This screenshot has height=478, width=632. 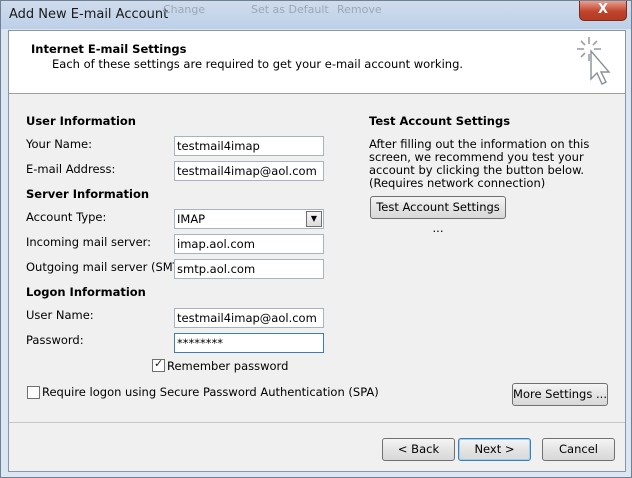 What do you see at coordinates (249, 269) in the screenshot?
I see `outgoing-server-input: smtp.aol.com` at bounding box center [249, 269].